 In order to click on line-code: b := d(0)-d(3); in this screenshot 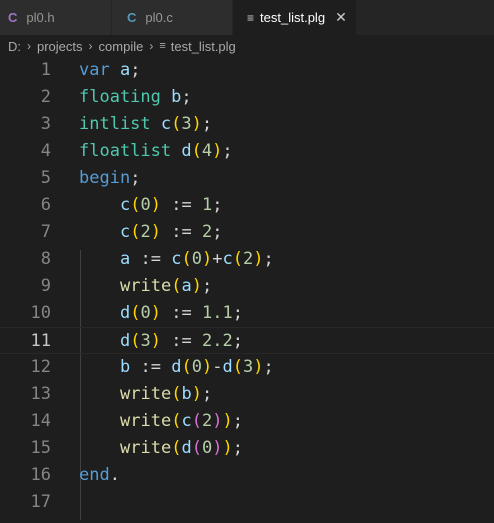, I will do `click(197, 367)`.